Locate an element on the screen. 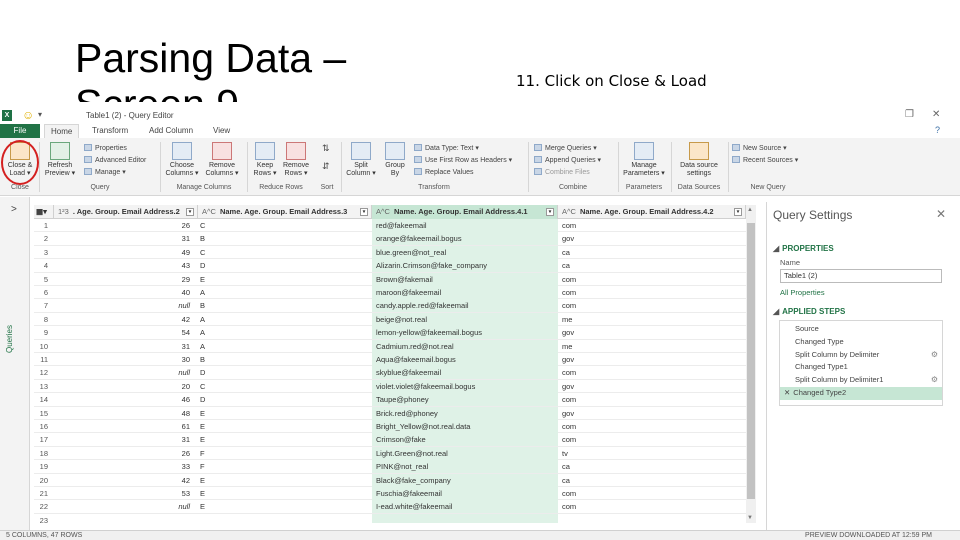  append-queries-button: Append Queries ▾ is located at coordinates (567, 160).